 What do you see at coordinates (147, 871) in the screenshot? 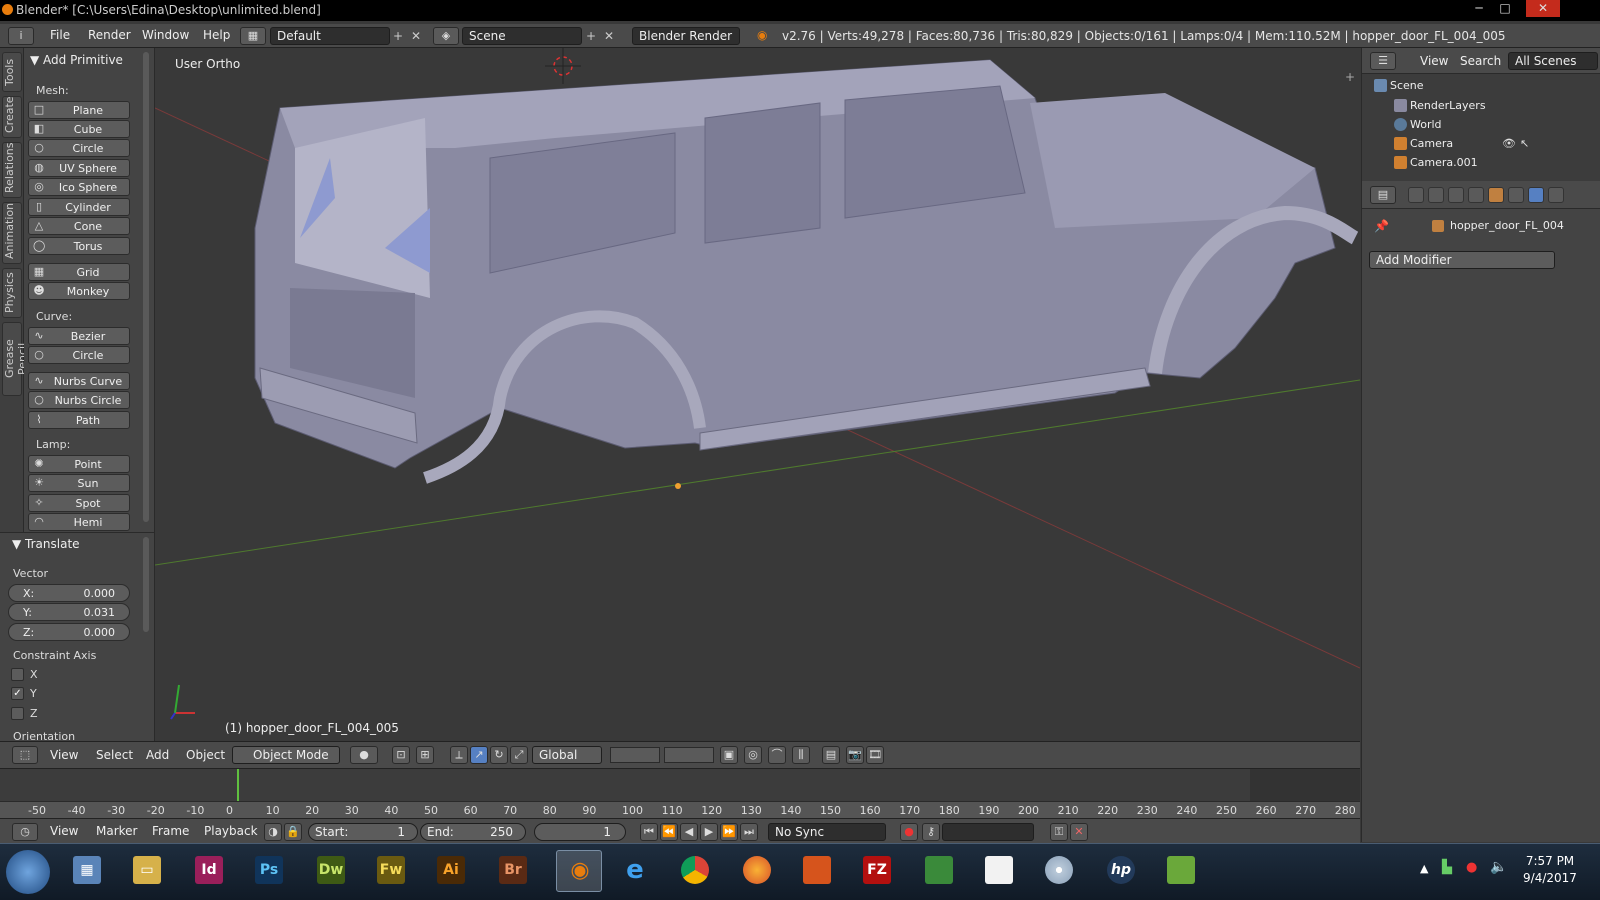
I see `taskbar-explorer: ▭` at bounding box center [147, 871].